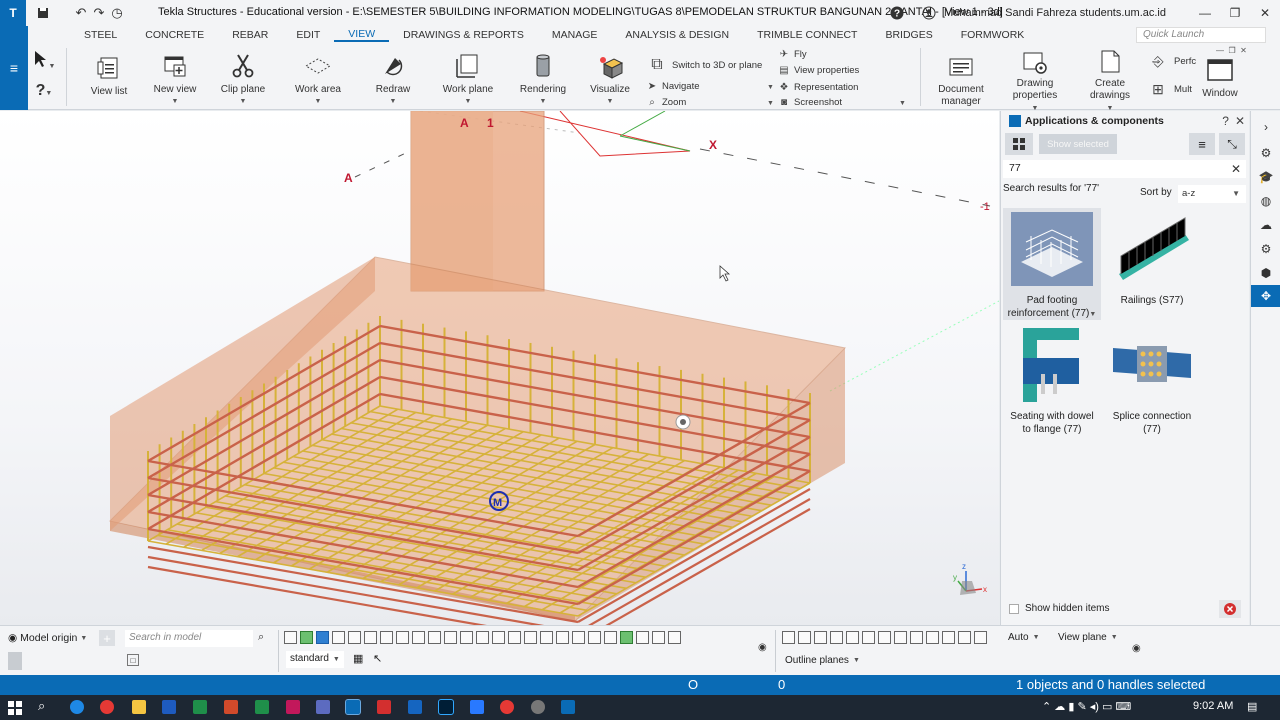  I want to click on component-splice-connection: Splice connection (77), so click(1152, 380).